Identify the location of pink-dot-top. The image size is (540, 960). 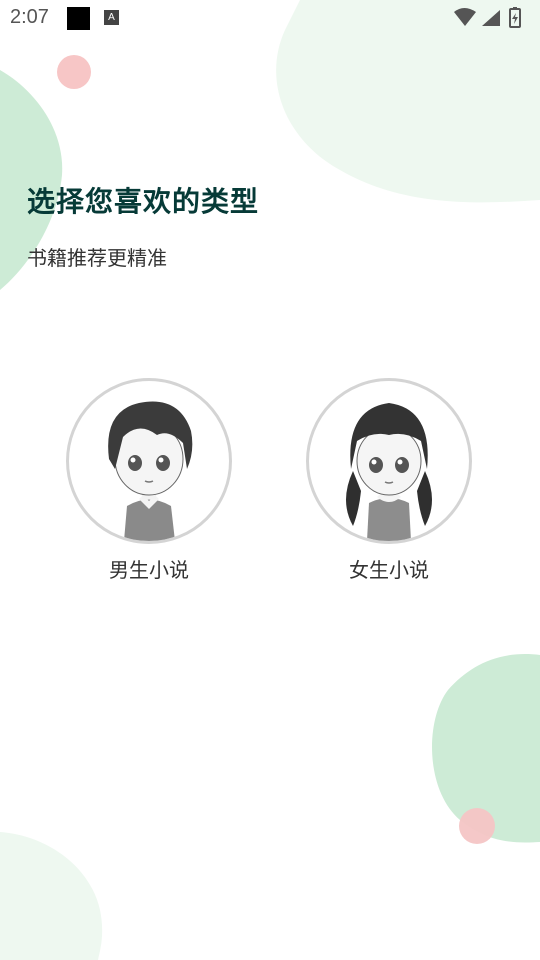
(74, 72).